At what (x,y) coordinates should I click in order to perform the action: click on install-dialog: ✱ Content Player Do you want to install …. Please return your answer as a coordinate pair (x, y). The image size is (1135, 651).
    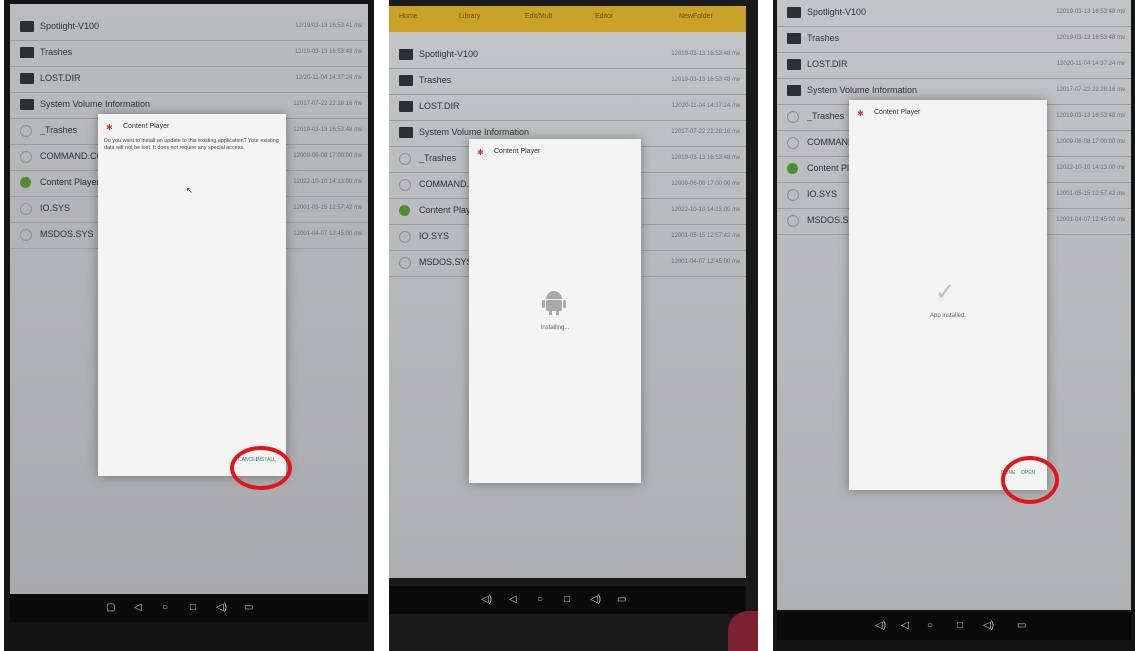
    Looking at the image, I should click on (192, 295).